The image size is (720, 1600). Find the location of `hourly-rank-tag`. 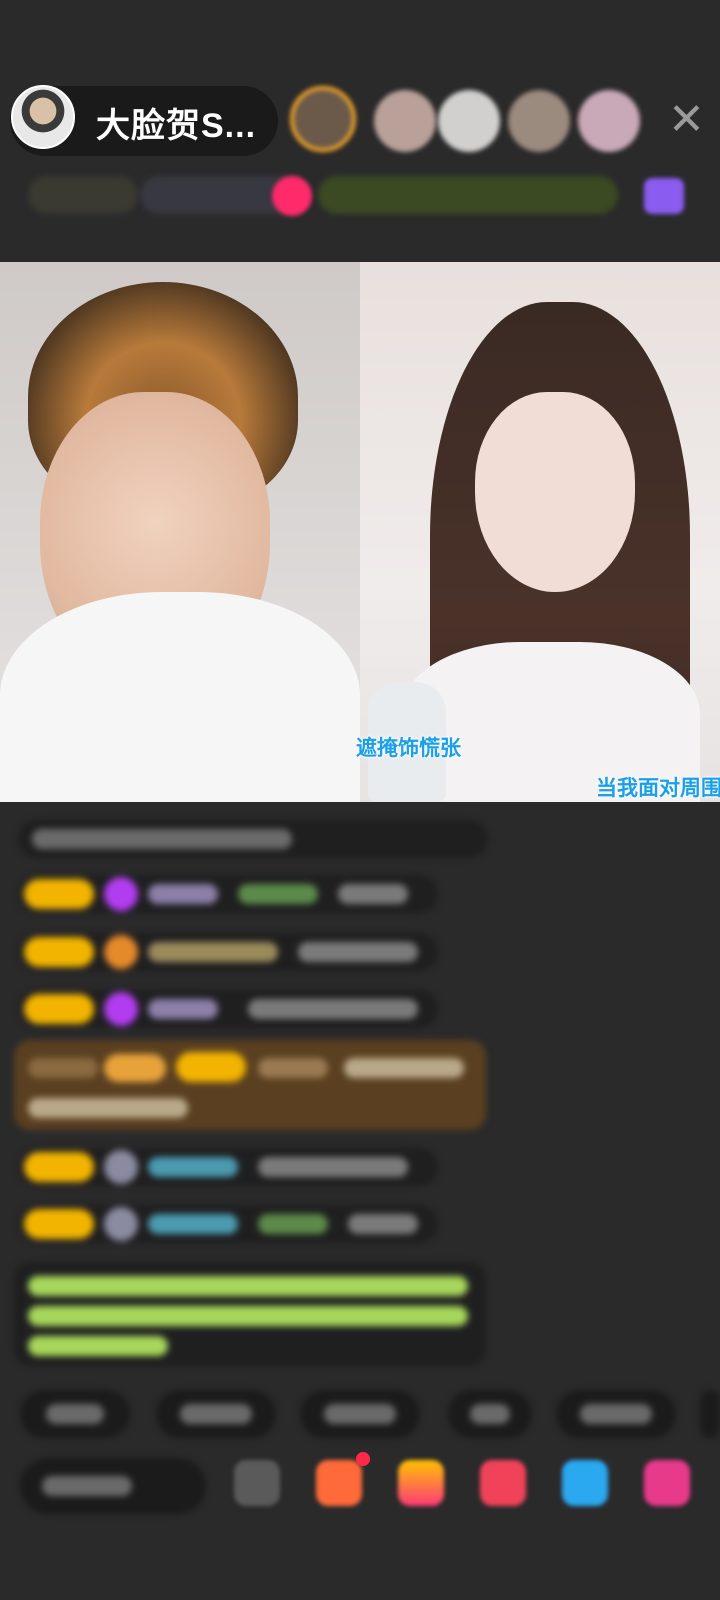

hourly-rank-tag is located at coordinates (83, 195).